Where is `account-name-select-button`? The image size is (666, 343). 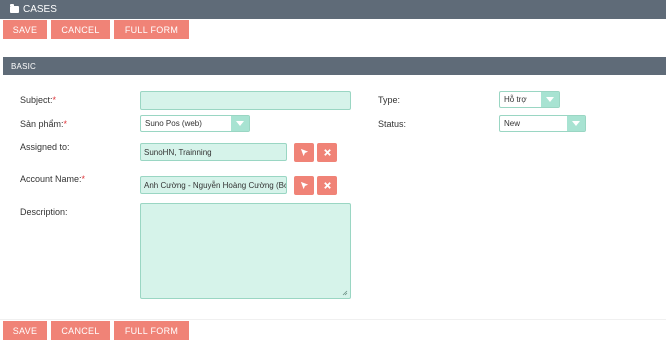
account-name-select-button is located at coordinates (304, 185).